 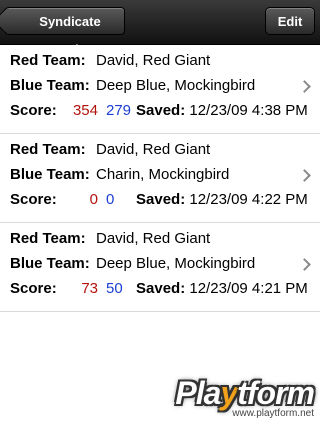 I want to click on saved-timestamp: 12/23/09 4:21 PM, so click(x=248, y=288).